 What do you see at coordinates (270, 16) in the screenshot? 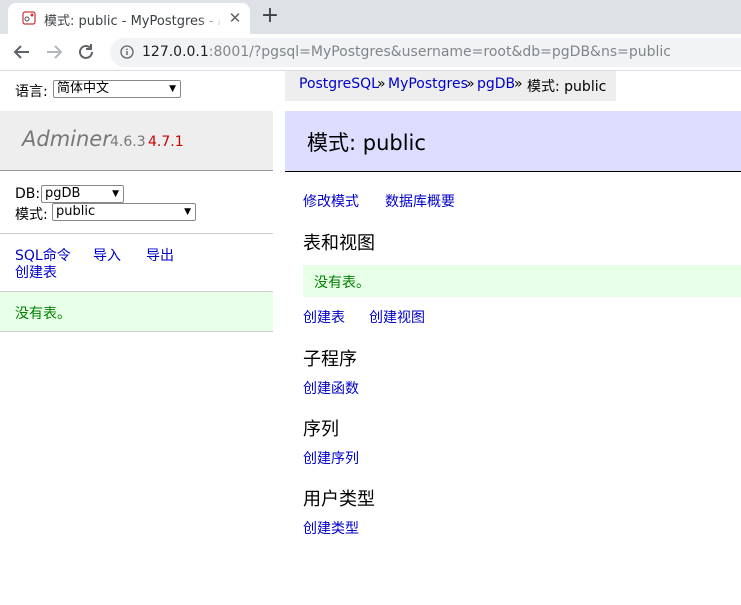
I see `new-tab-button: +` at bounding box center [270, 16].